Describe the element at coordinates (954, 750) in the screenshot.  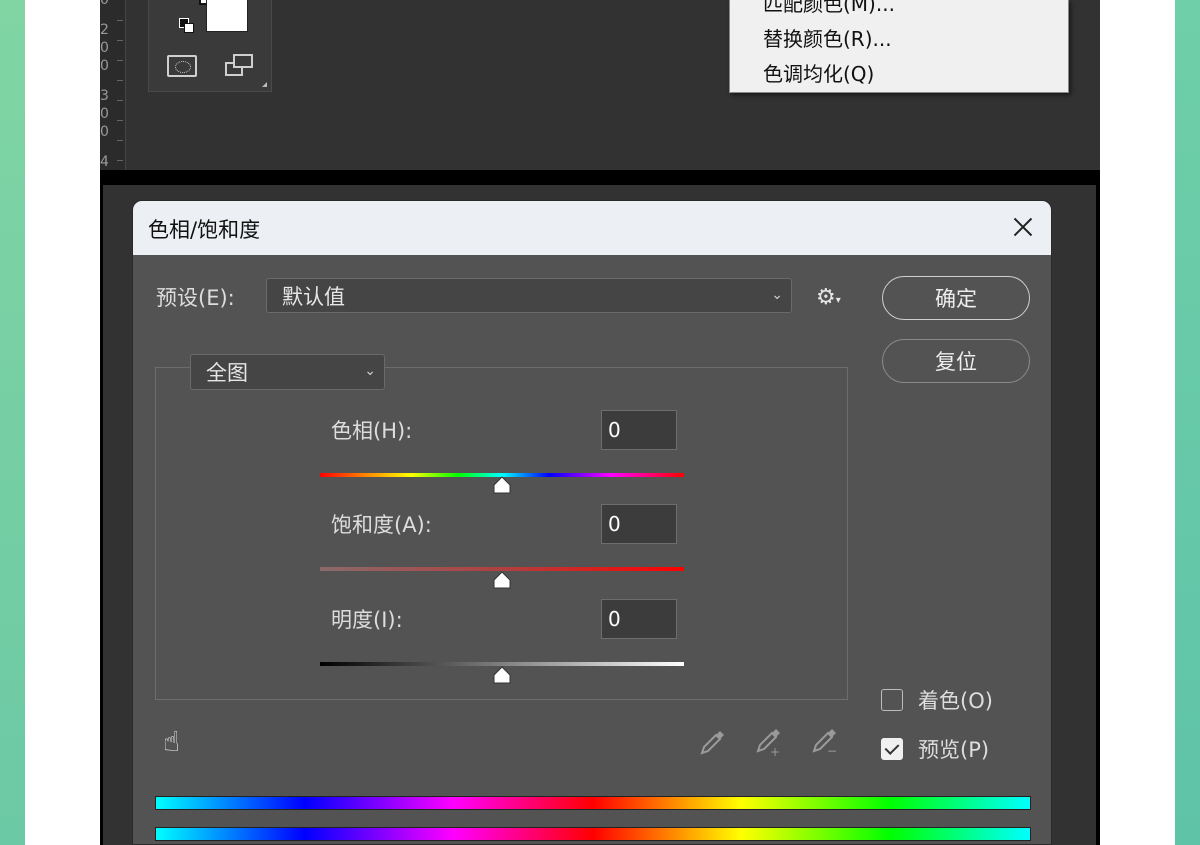
I see `preview-label: 预览(P)` at that location.